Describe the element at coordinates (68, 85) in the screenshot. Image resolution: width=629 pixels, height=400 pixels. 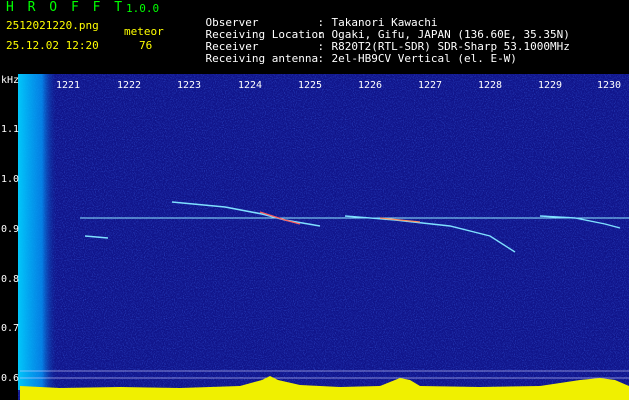
I see `x-tick: 1221` at that location.